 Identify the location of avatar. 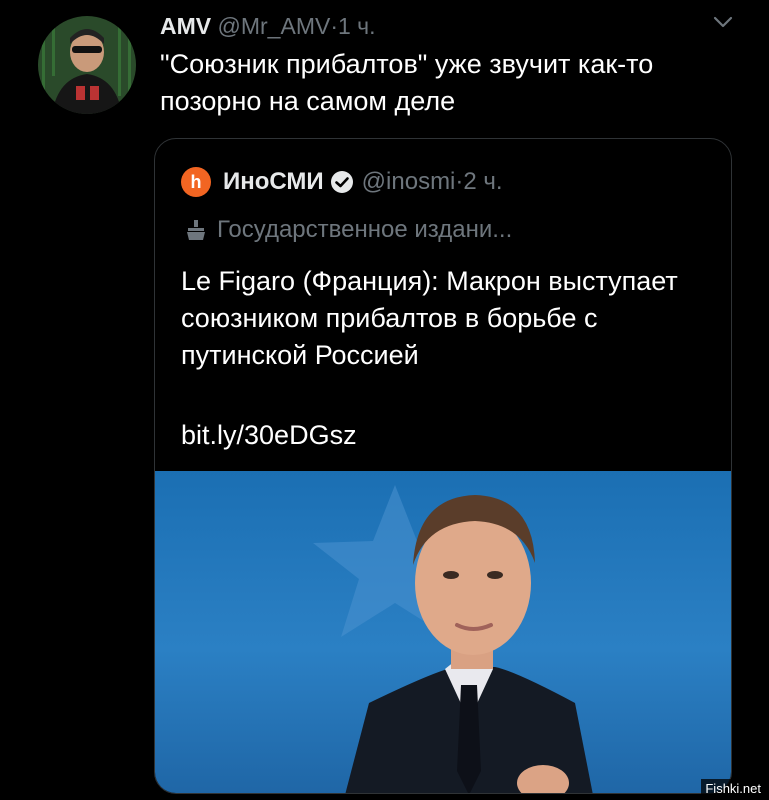
(87, 65).